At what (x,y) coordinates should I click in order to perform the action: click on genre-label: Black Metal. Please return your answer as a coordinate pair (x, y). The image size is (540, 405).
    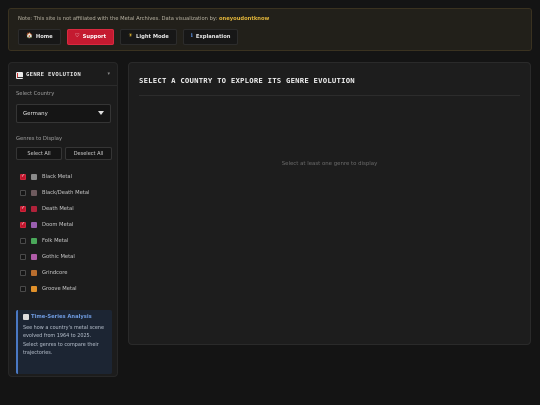
    Looking at the image, I should click on (57, 177).